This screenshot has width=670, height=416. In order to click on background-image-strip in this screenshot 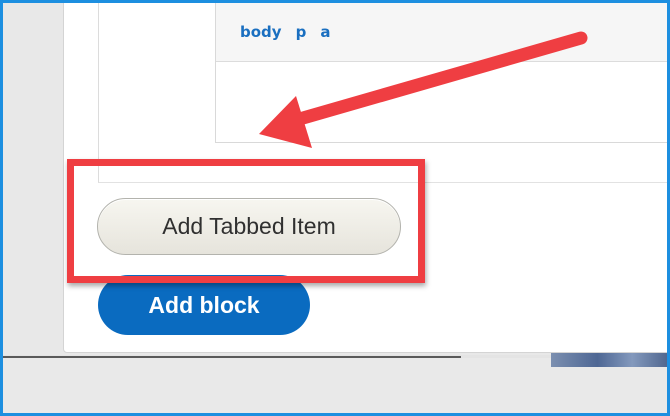, I will do `click(609, 360)`.